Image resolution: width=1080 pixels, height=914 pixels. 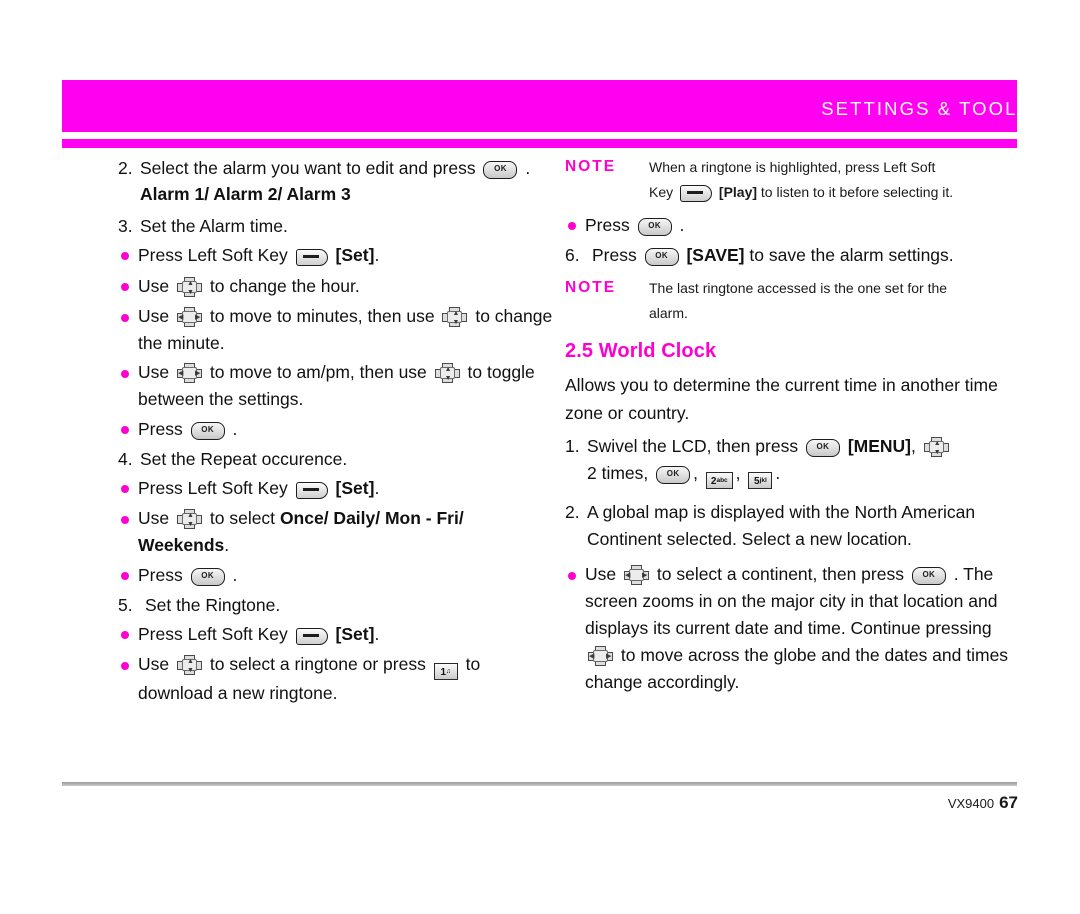 What do you see at coordinates (738, 192) in the screenshot?
I see `play-label: [Play]` at bounding box center [738, 192].